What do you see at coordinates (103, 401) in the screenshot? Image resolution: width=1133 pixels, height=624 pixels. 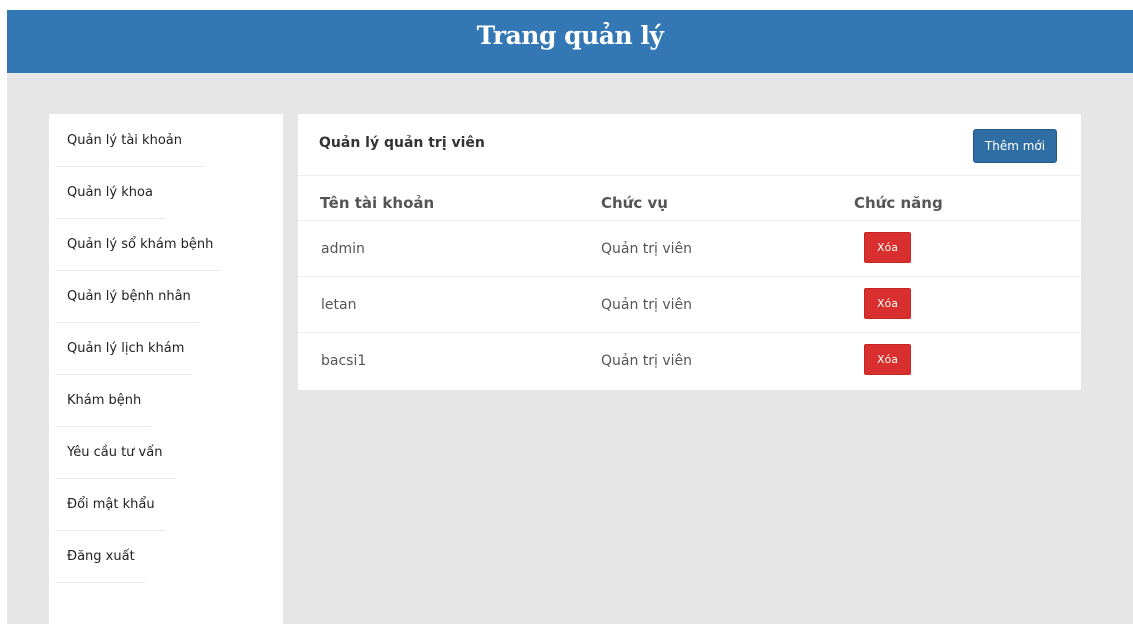 I see `sidebar-item-examination: Khám bệnh` at bounding box center [103, 401].